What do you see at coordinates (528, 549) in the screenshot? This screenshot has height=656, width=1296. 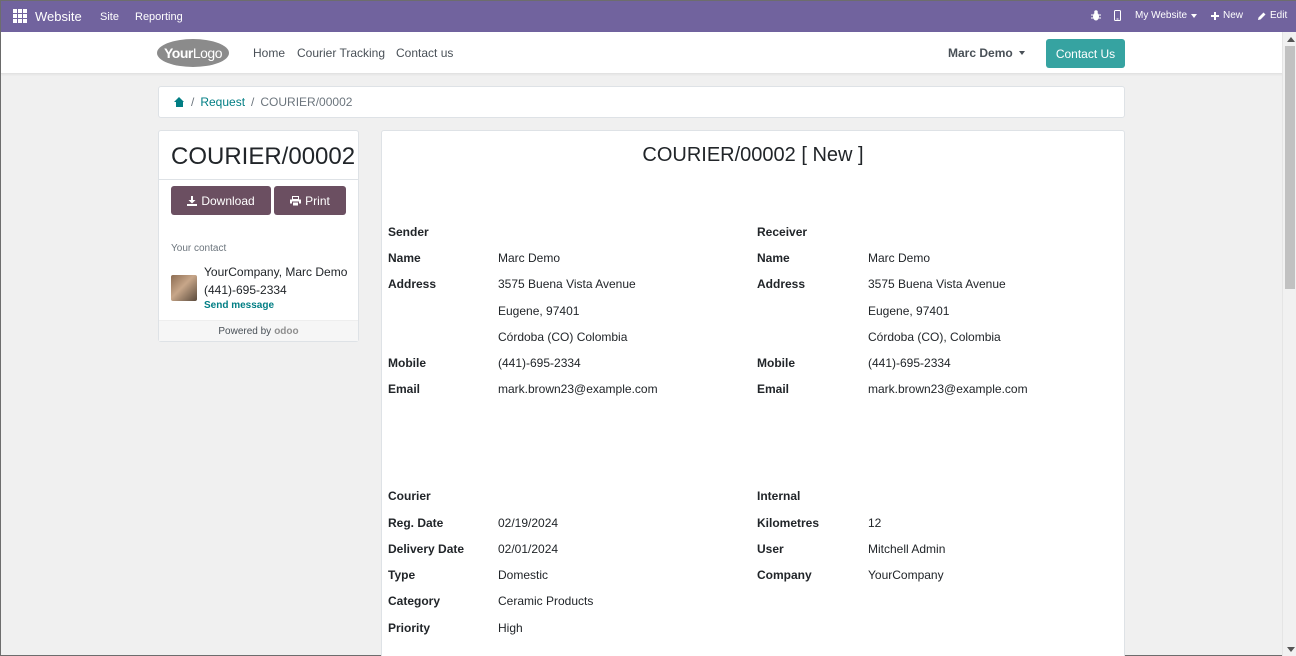 I see `delivery-date: 02/01/2024` at bounding box center [528, 549].